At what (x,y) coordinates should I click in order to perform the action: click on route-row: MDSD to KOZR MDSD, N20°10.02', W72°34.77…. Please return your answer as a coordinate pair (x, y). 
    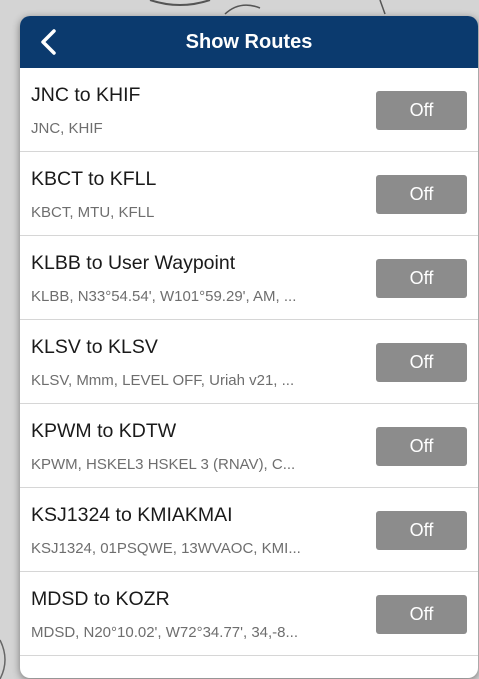
    Looking at the image, I should click on (249, 614).